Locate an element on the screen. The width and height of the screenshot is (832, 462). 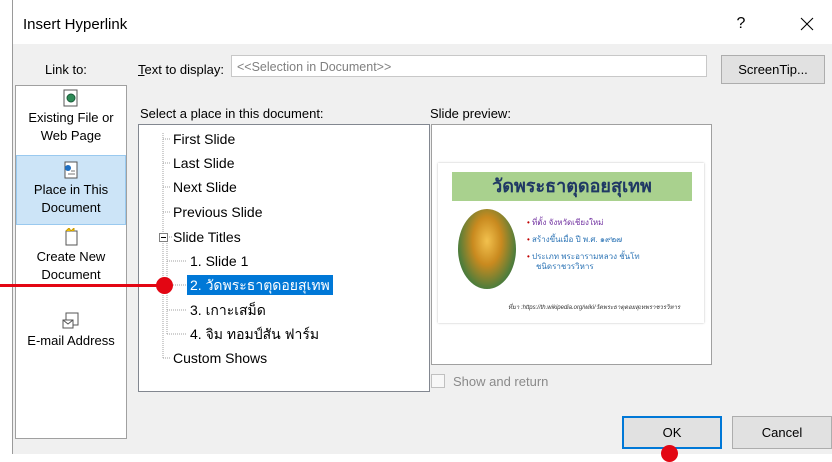
callout-pointer-line is located at coordinates (82, 285).